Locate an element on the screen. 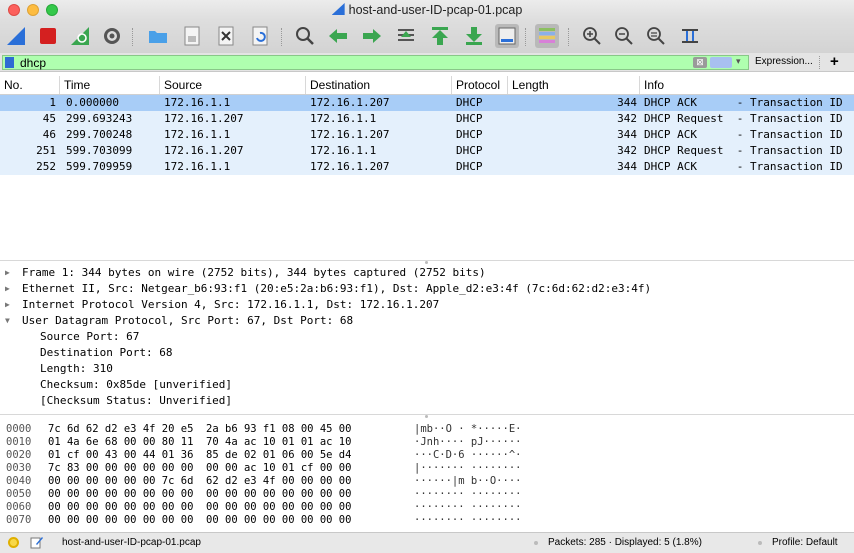  column-header-info: Info is located at coordinates (747, 85).